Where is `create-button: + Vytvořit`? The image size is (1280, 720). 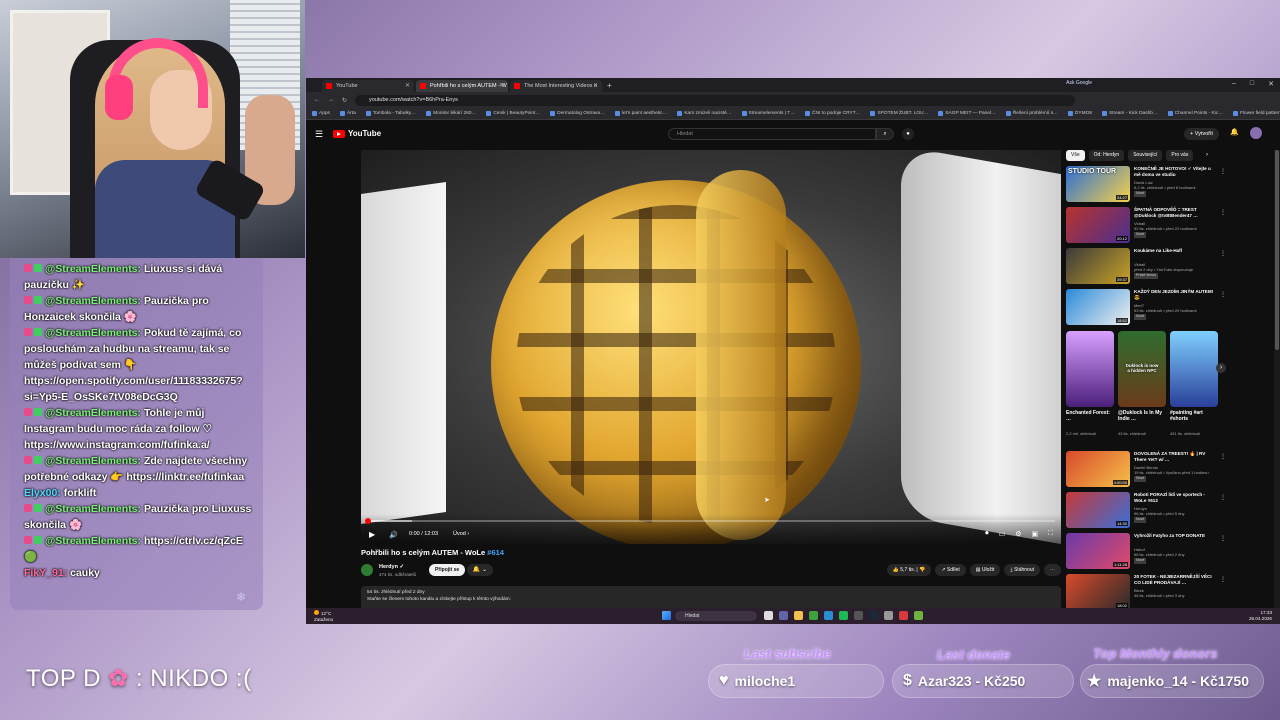
create-button: + Vytvořit is located at coordinates (1201, 134).